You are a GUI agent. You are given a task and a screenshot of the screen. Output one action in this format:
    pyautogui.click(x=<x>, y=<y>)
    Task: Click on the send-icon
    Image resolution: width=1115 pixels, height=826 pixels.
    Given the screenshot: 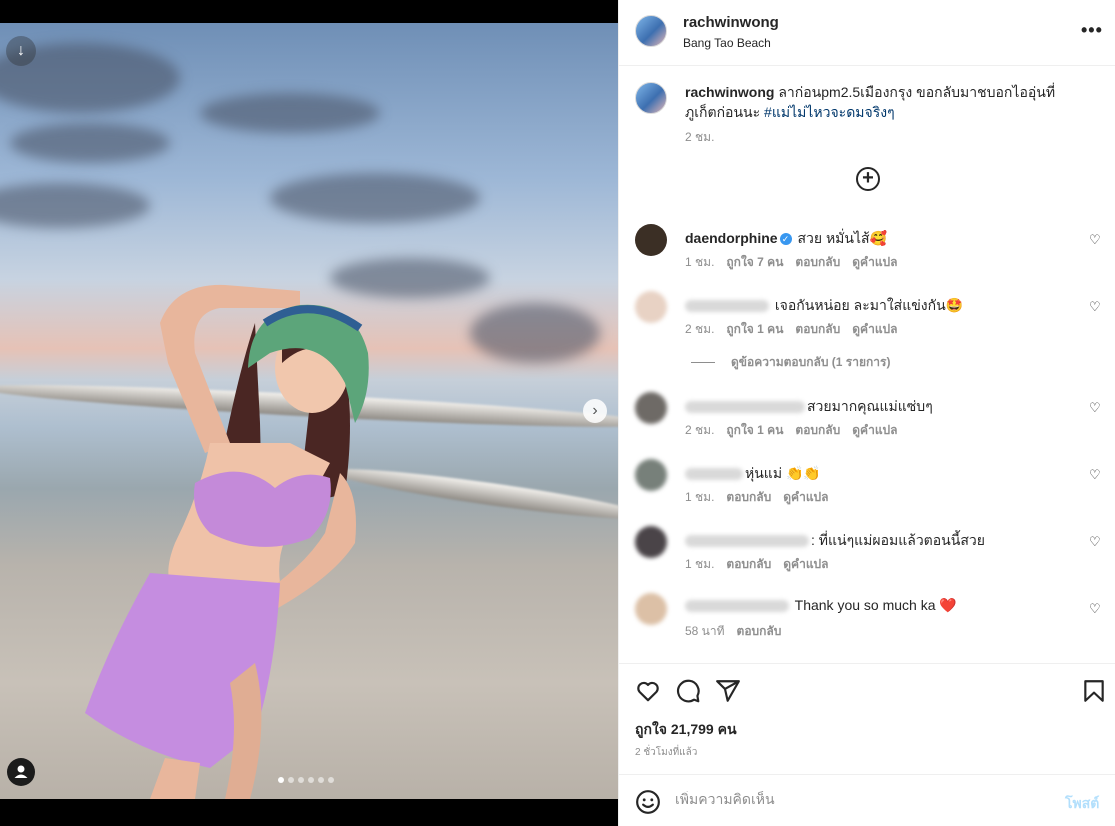 What is the action you would take?
    pyautogui.click(x=728, y=691)
    